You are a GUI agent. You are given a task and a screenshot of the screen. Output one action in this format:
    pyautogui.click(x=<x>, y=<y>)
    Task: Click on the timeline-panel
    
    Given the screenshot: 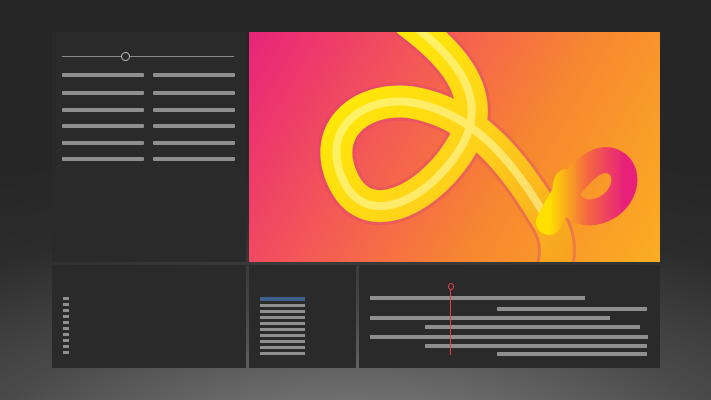 What is the action you would take?
    pyautogui.click(x=509, y=316)
    